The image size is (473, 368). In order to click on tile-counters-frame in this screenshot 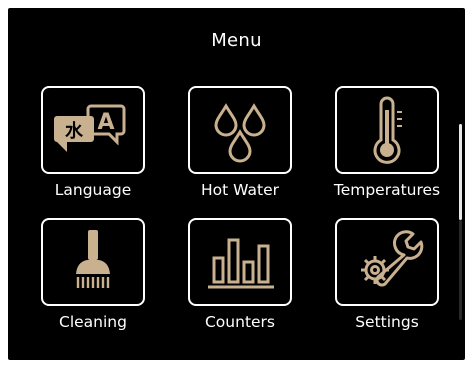, I will do `click(240, 262)`.